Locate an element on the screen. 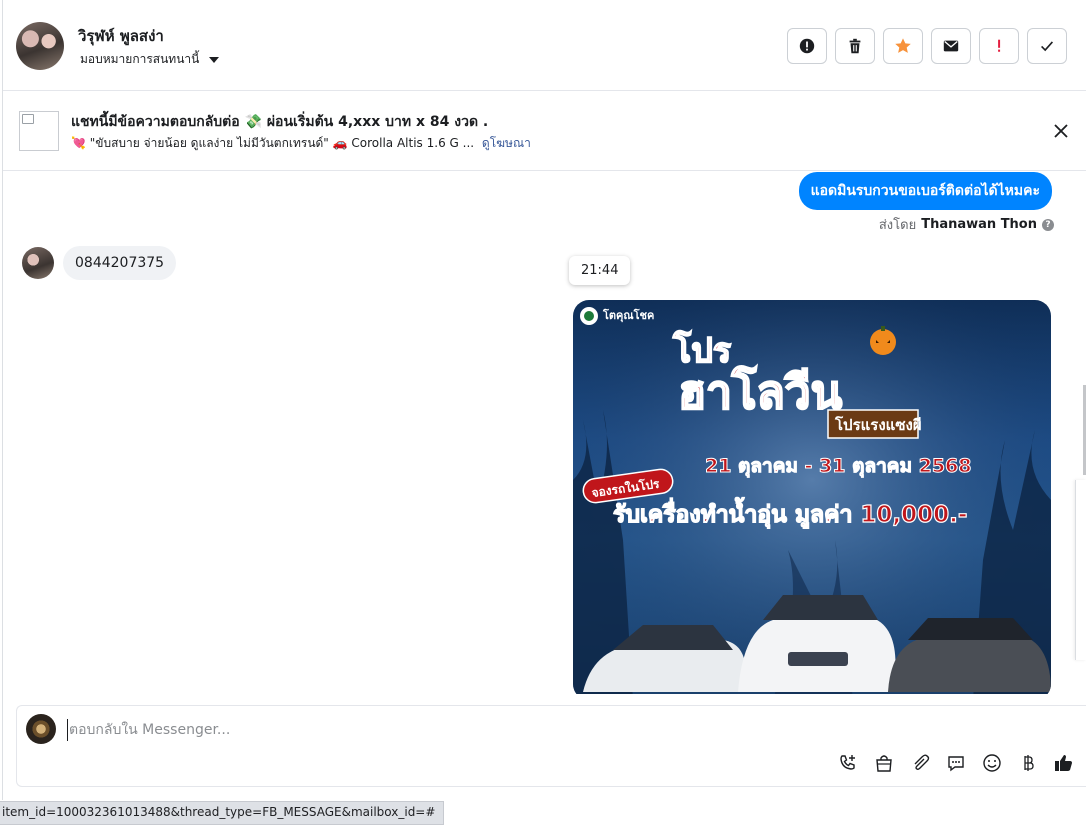 The height and width of the screenshot is (825, 1086). envelope-icon is located at coordinates (951, 46).